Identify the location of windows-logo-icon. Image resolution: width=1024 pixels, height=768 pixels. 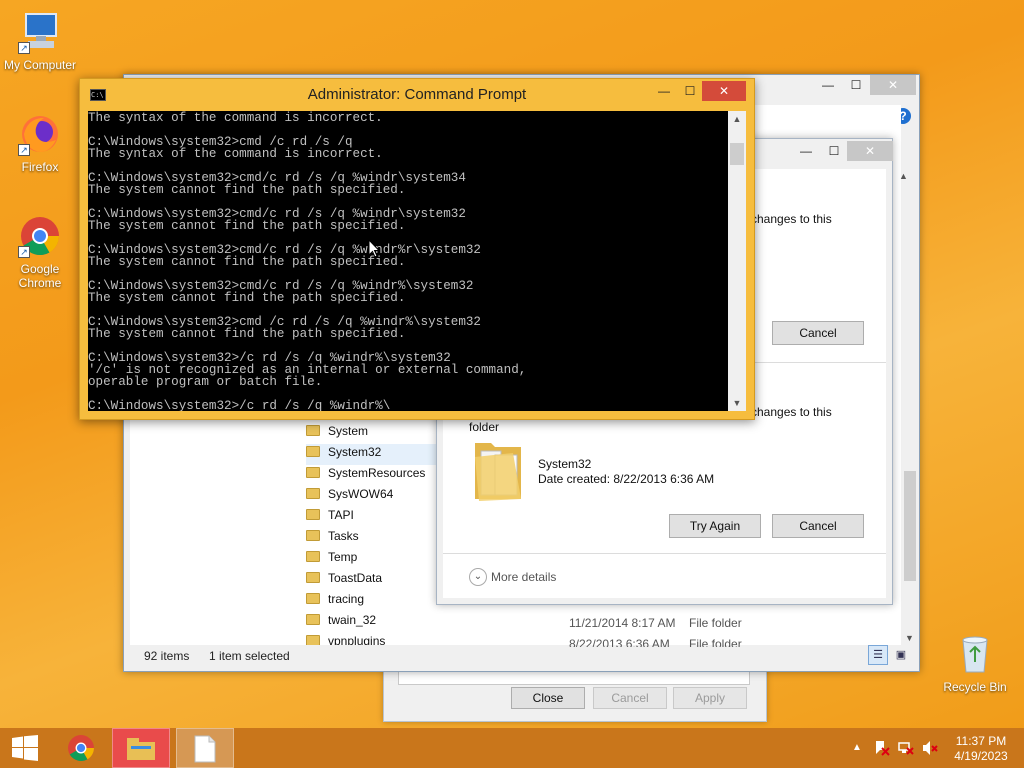
(25, 748).